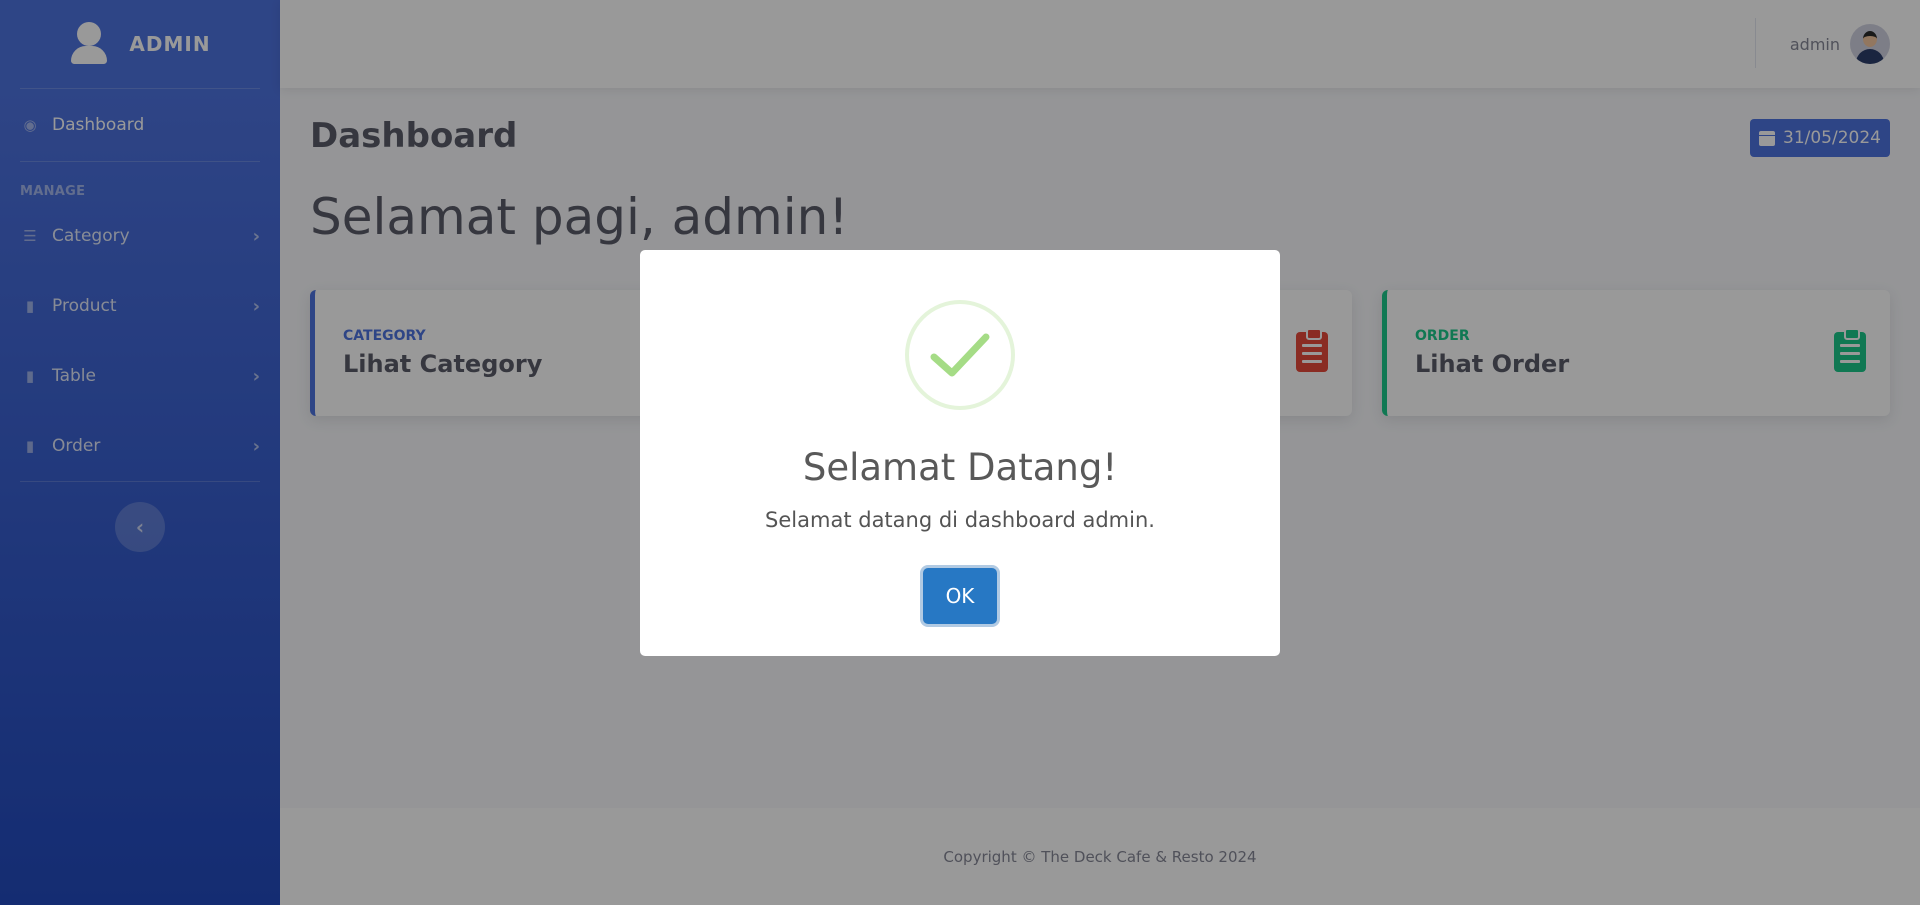  Describe the element at coordinates (960, 467) in the screenshot. I see `dialog-title: Selamat Datang!` at that location.